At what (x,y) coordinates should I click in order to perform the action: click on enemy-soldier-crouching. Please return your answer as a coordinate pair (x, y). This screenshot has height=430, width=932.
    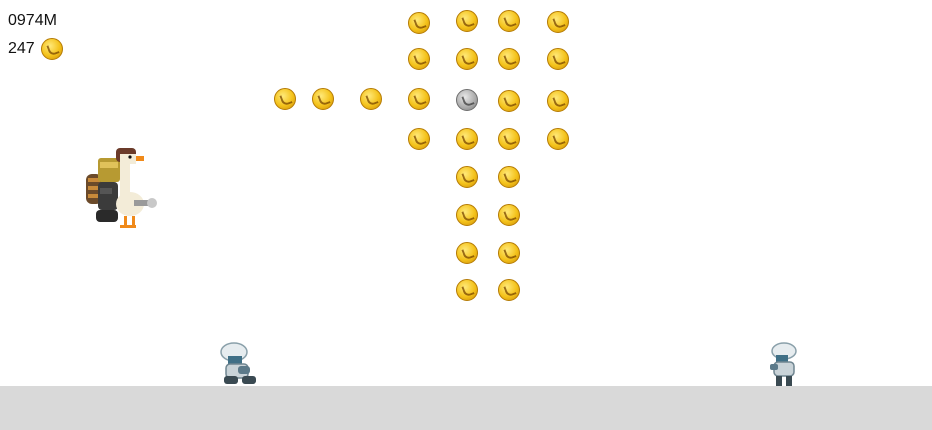
    Looking at the image, I should click on (238, 363).